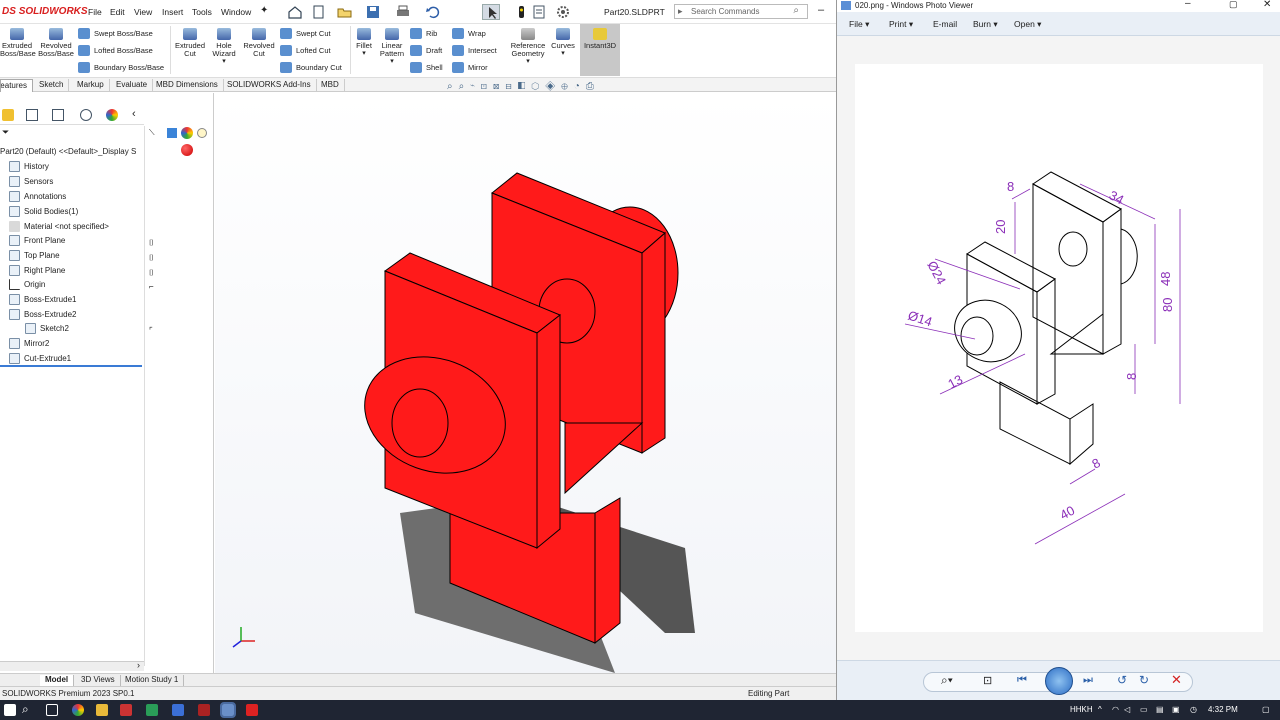 The image size is (1280, 720). Describe the element at coordinates (47, 328) in the screenshot. I see `tree-item-sketch2: Sketch2` at that location.